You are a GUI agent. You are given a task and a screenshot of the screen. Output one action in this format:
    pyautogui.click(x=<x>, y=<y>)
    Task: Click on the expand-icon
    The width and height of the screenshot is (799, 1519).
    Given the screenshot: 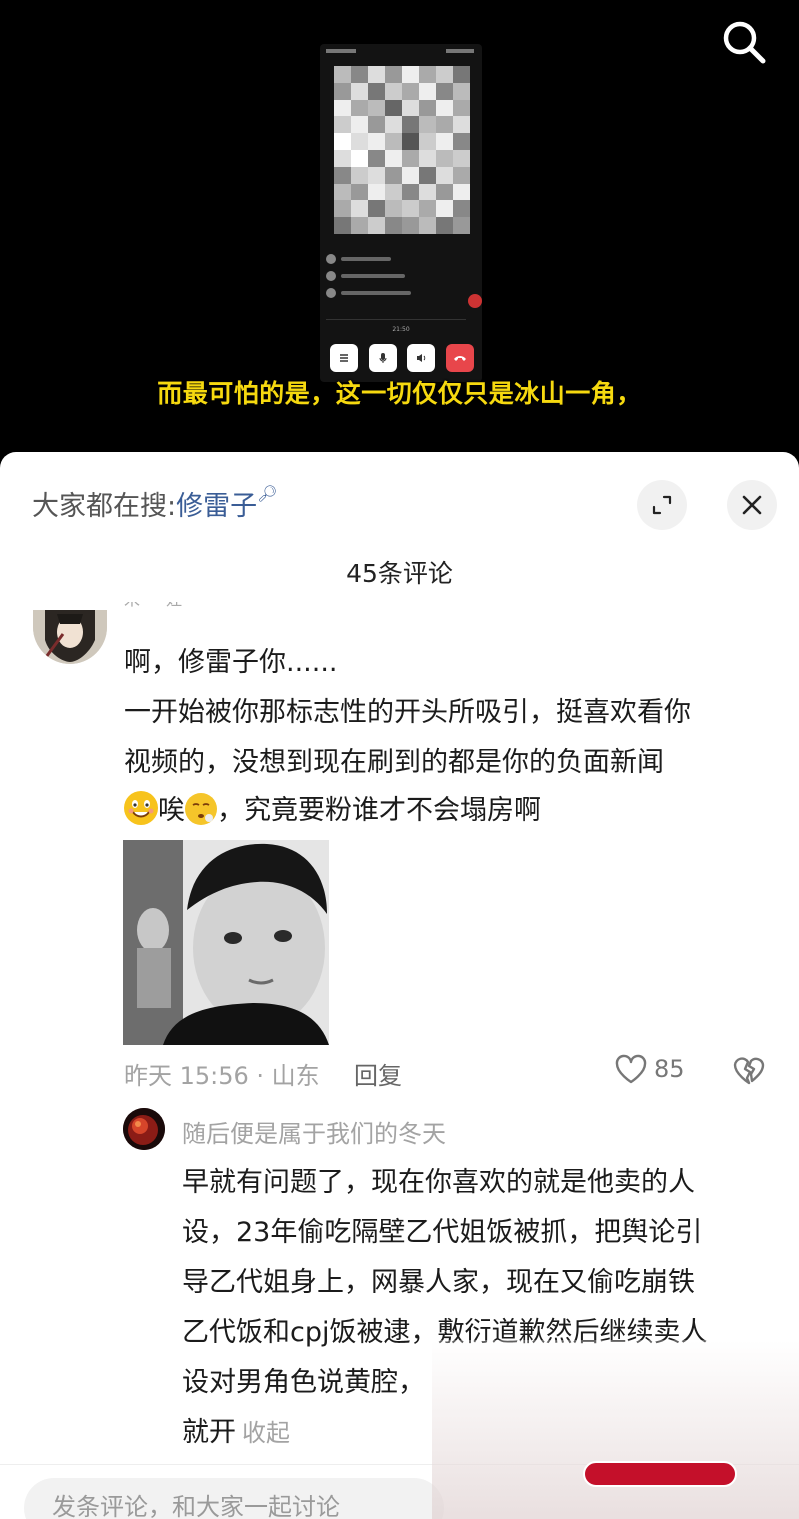 What is the action you would take?
    pyautogui.click(x=662, y=505)
    